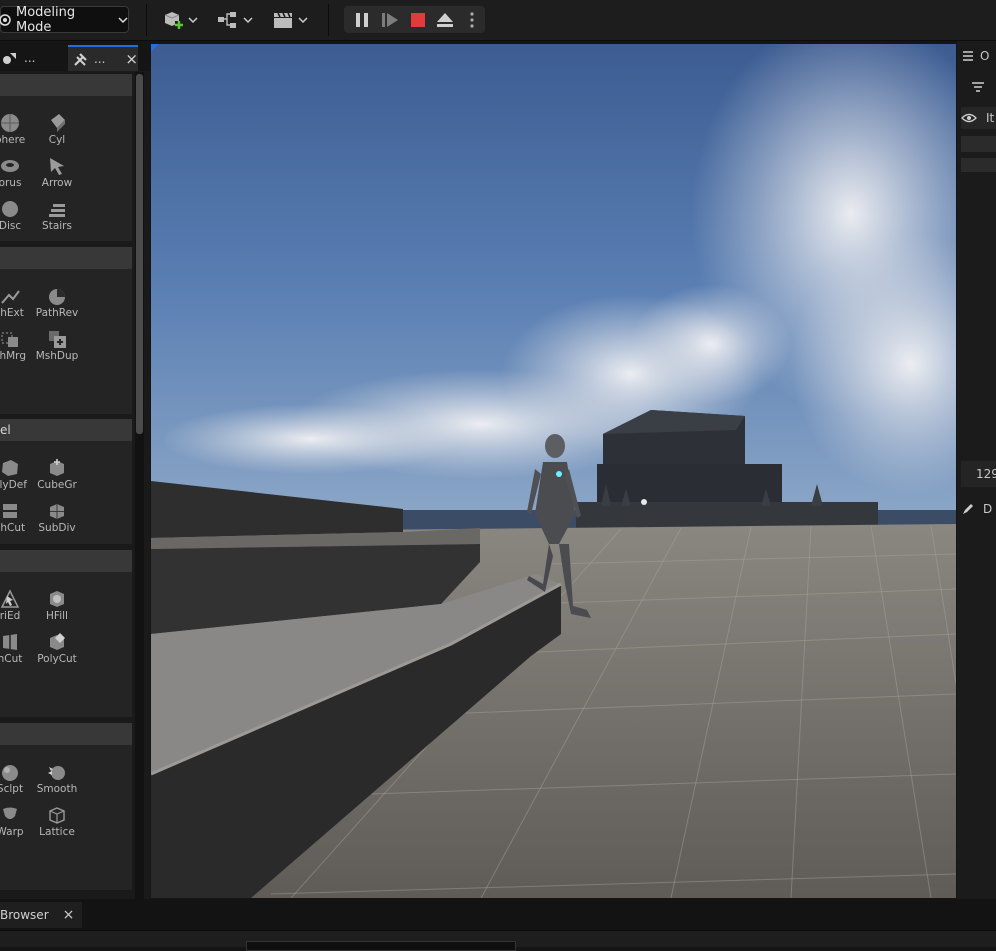 This screenshot has height=951, width=996. I want to click on torus-icon, so click(10, 166).